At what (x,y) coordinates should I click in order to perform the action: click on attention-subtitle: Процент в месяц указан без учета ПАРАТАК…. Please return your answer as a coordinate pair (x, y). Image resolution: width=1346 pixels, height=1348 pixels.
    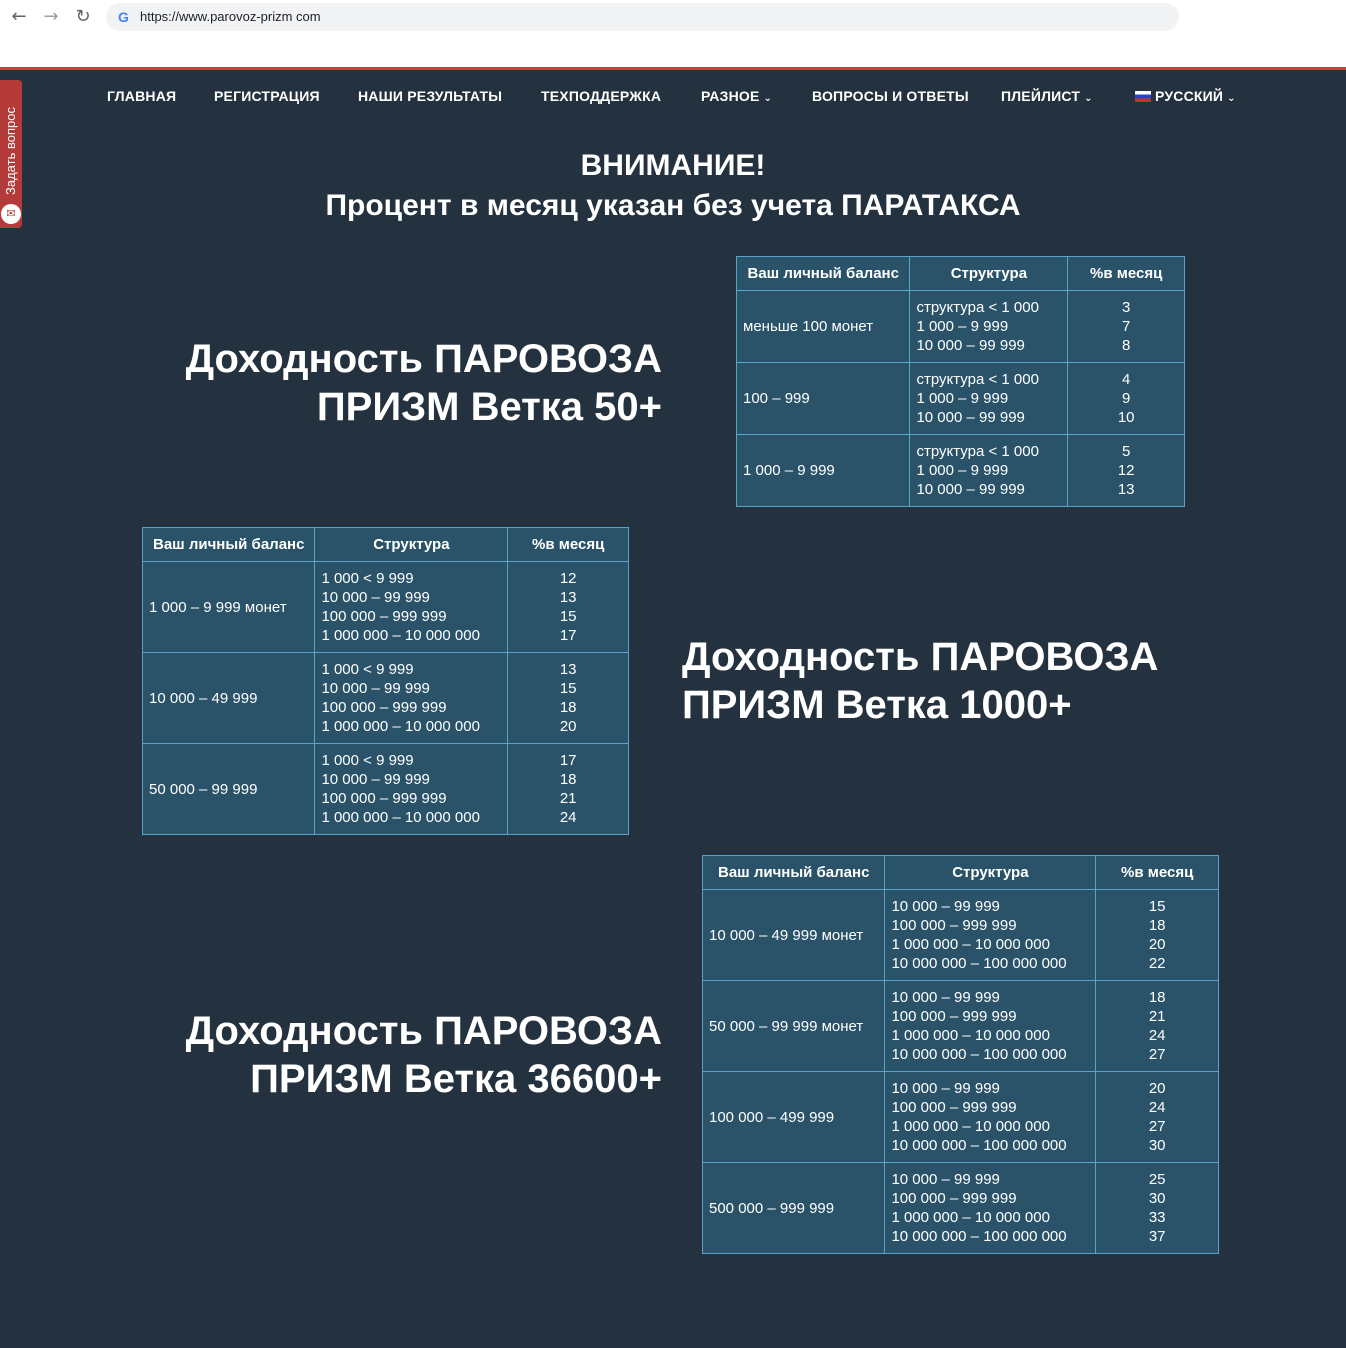
    Looking at the image, I should click on (673, 205).